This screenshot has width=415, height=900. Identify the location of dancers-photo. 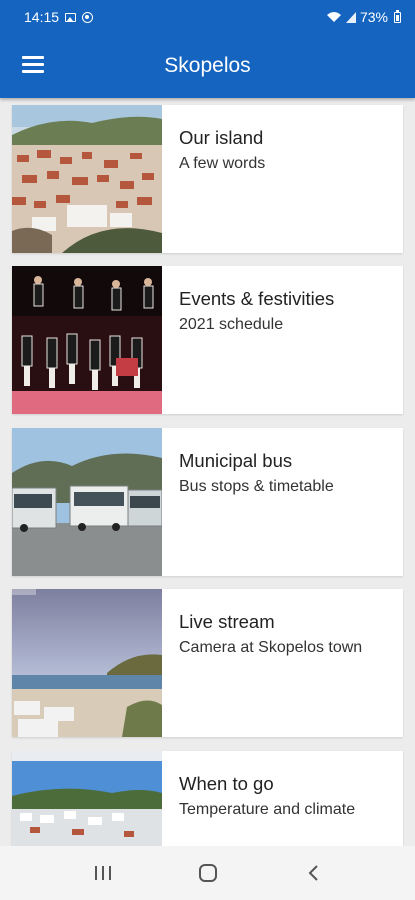
(87, 340).